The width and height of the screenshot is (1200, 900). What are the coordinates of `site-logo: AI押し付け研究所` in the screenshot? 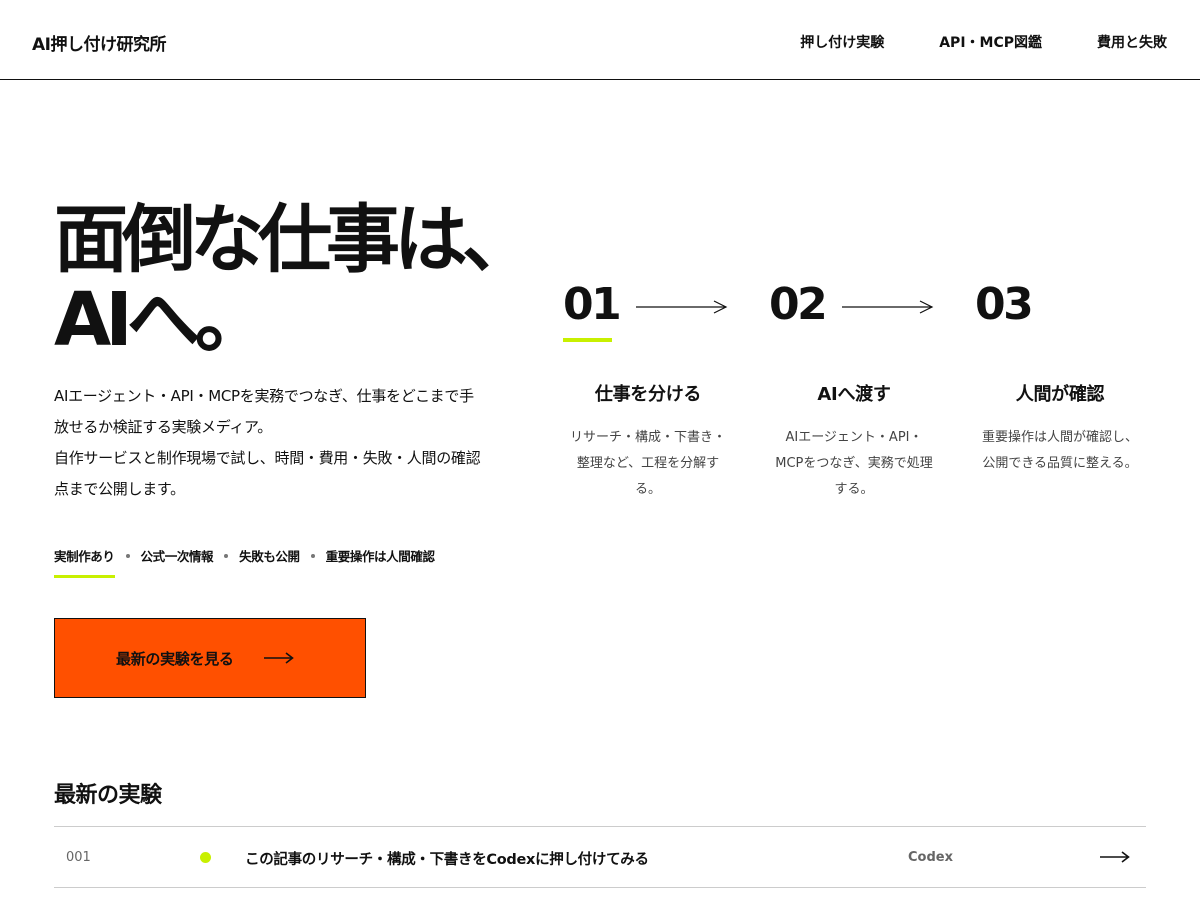 It's located at (99, 42).